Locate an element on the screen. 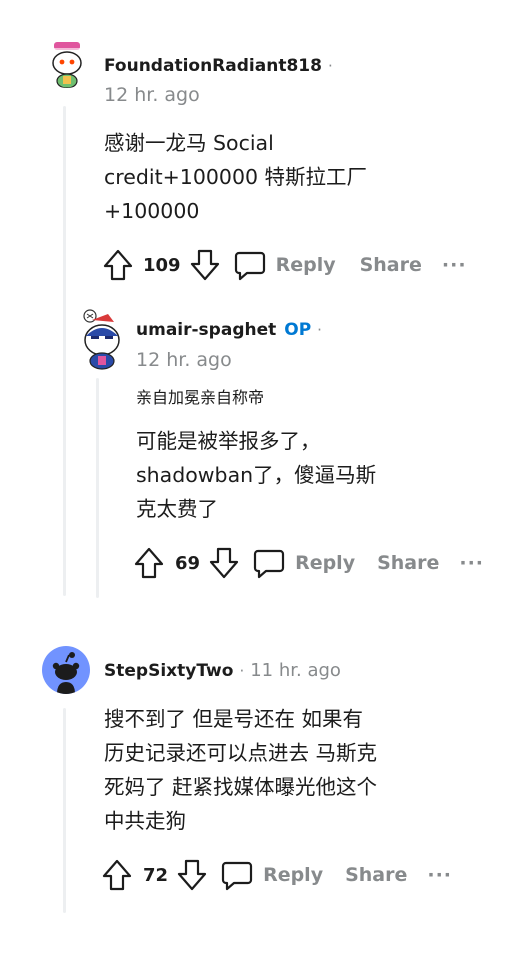 This screenshot has width=528, height=954. body-line: 死妈了 赶紧找媒体曝光他这个 is located at coordinates (241, 787).